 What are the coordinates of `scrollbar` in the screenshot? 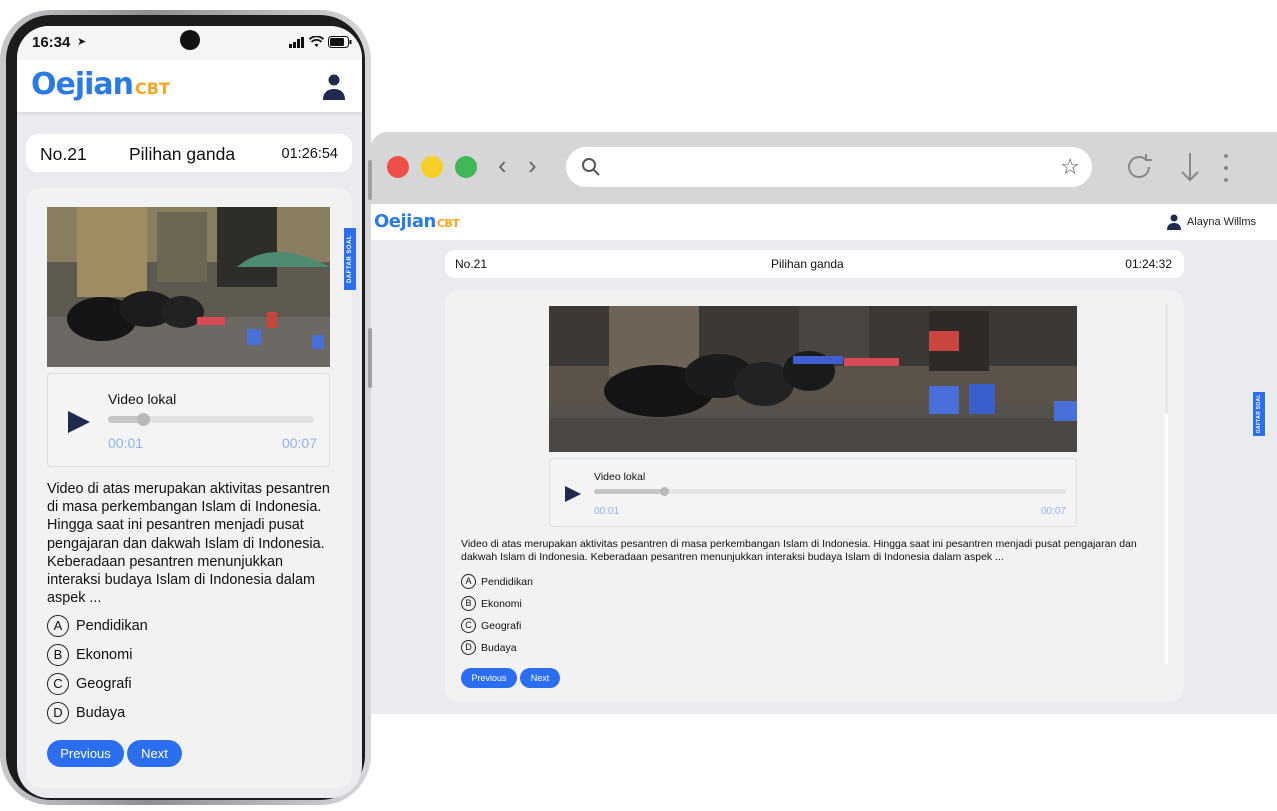 It's located at (1166, 484).